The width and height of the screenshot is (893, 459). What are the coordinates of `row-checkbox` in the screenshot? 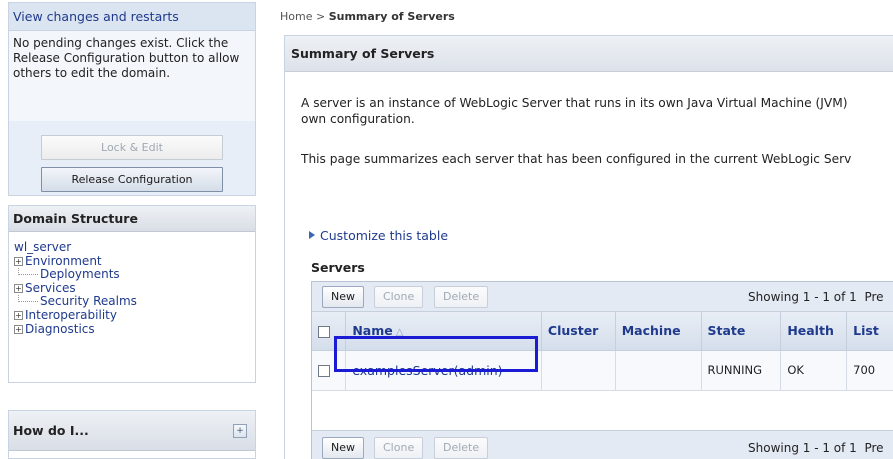 It's located at (324, 370).